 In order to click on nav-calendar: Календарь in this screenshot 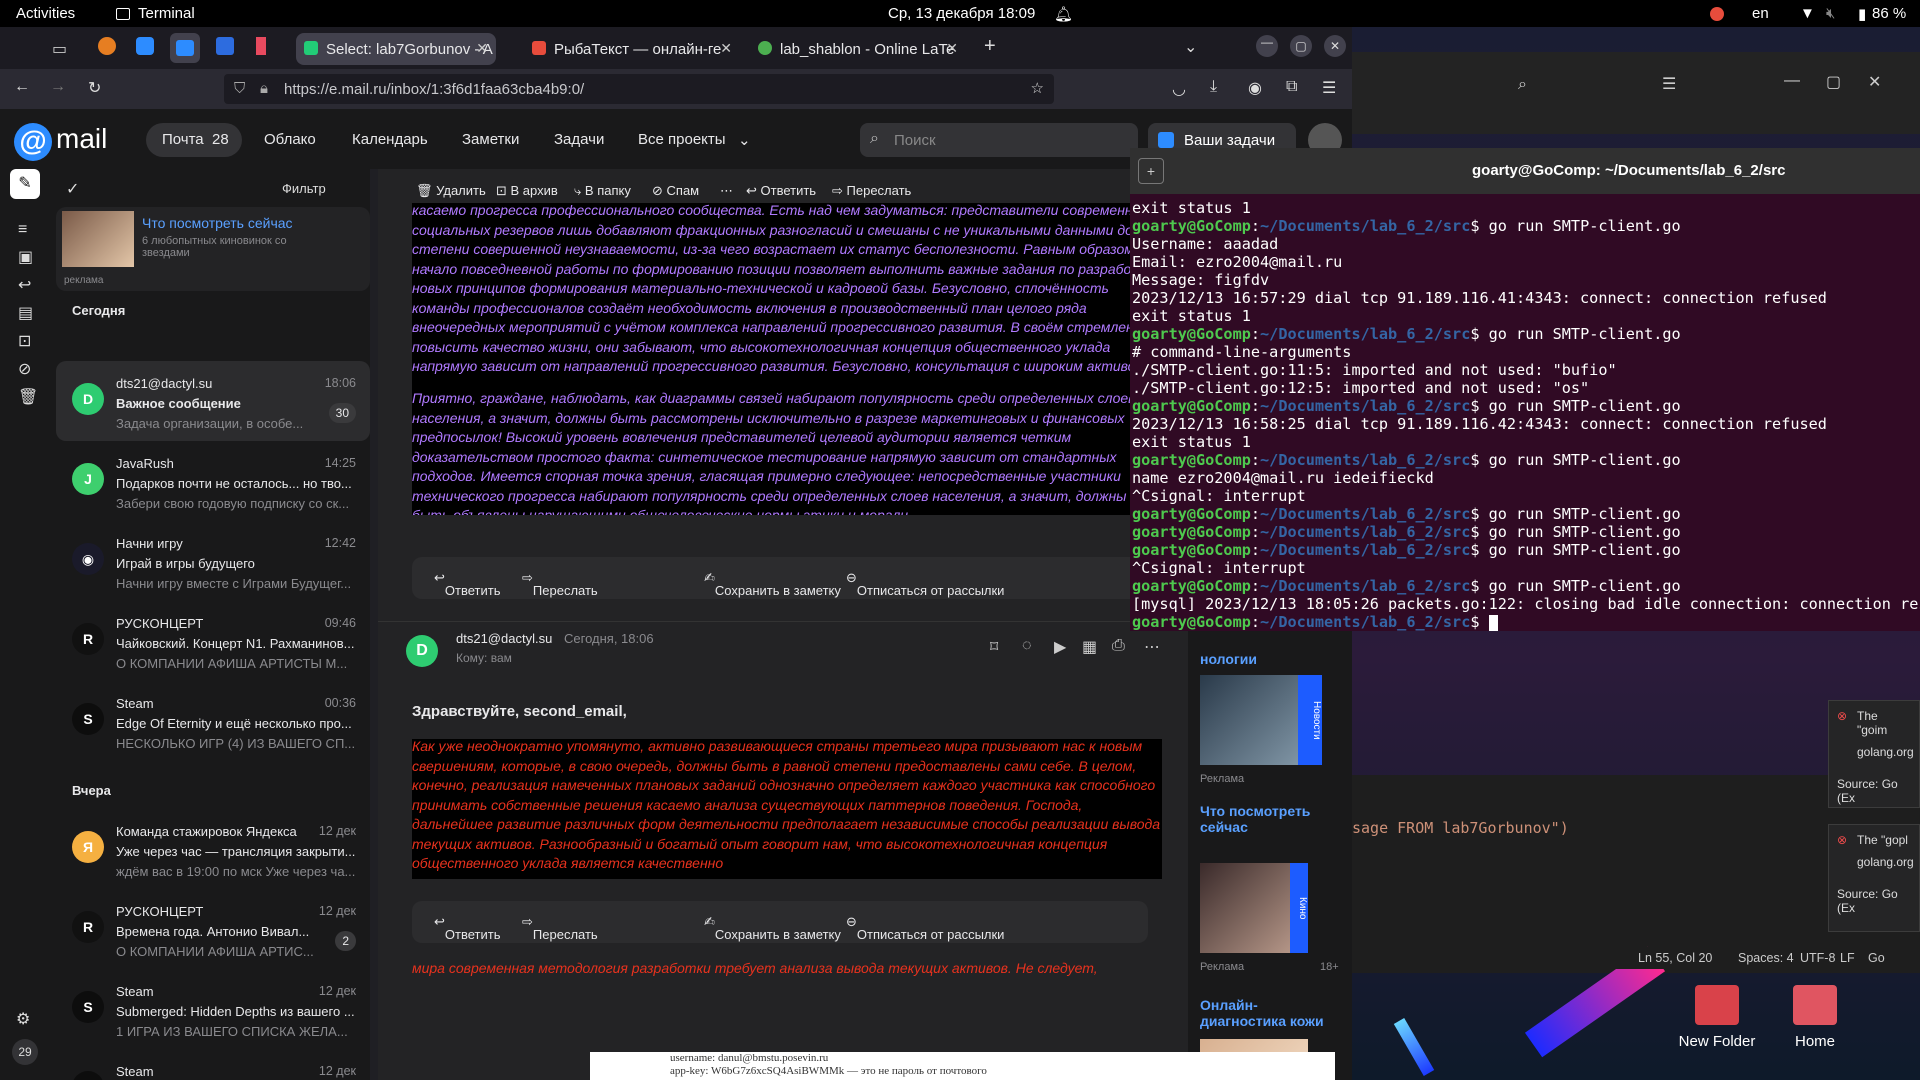, I will do `click(390, 139)`.